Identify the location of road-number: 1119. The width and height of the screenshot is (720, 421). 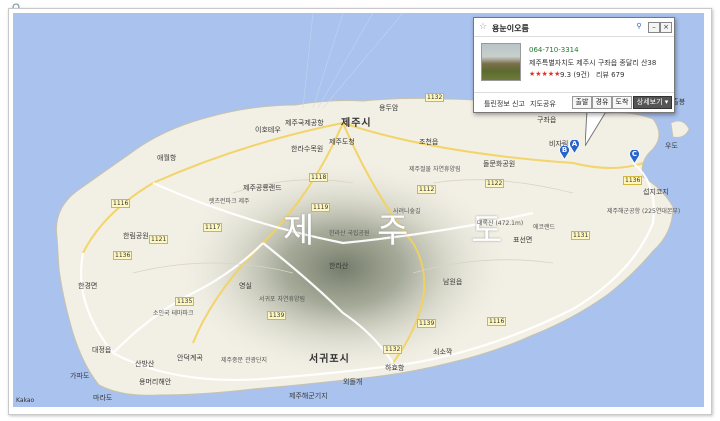
(321, 207).